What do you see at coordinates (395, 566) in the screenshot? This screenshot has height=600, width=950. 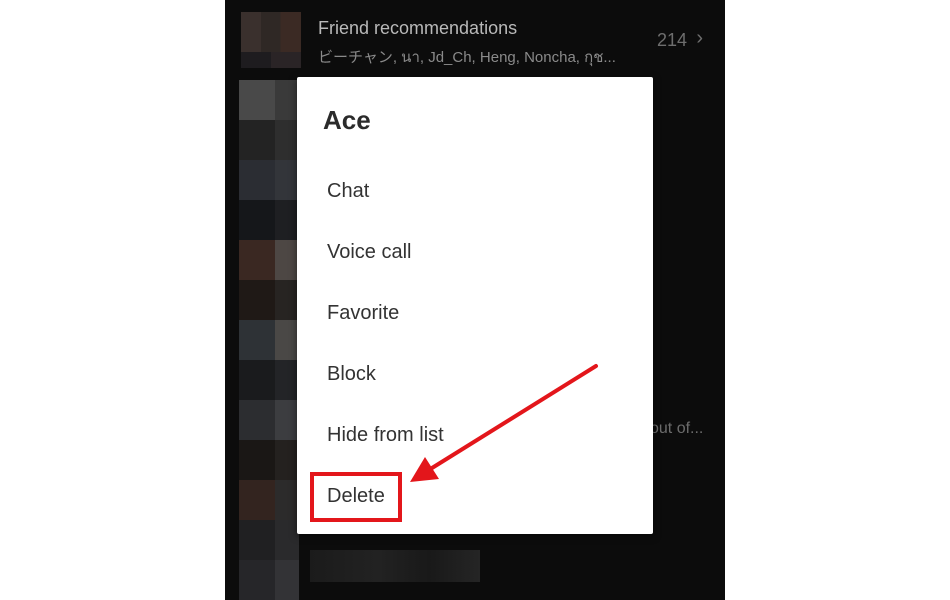 I see `blurred-name` at bounding box center [395, 566].